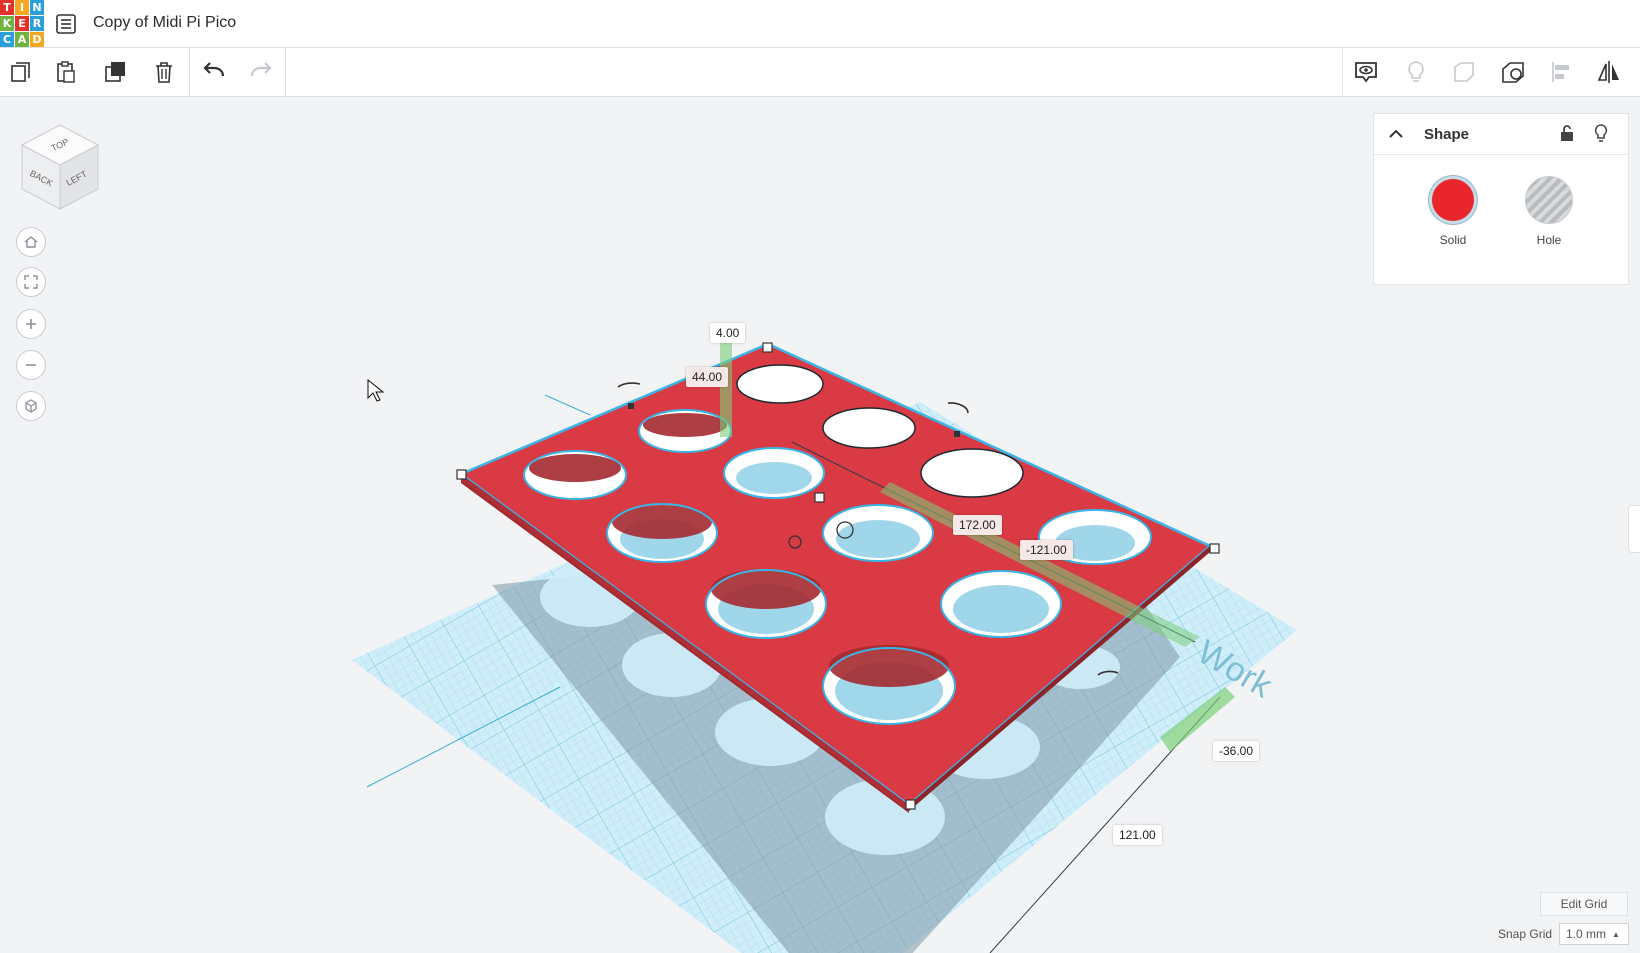 The height and width of the screenshot is (953, 1640). Describe the element at coordinates (820, 72) in the screenshot. I see `toolbar` at that location.